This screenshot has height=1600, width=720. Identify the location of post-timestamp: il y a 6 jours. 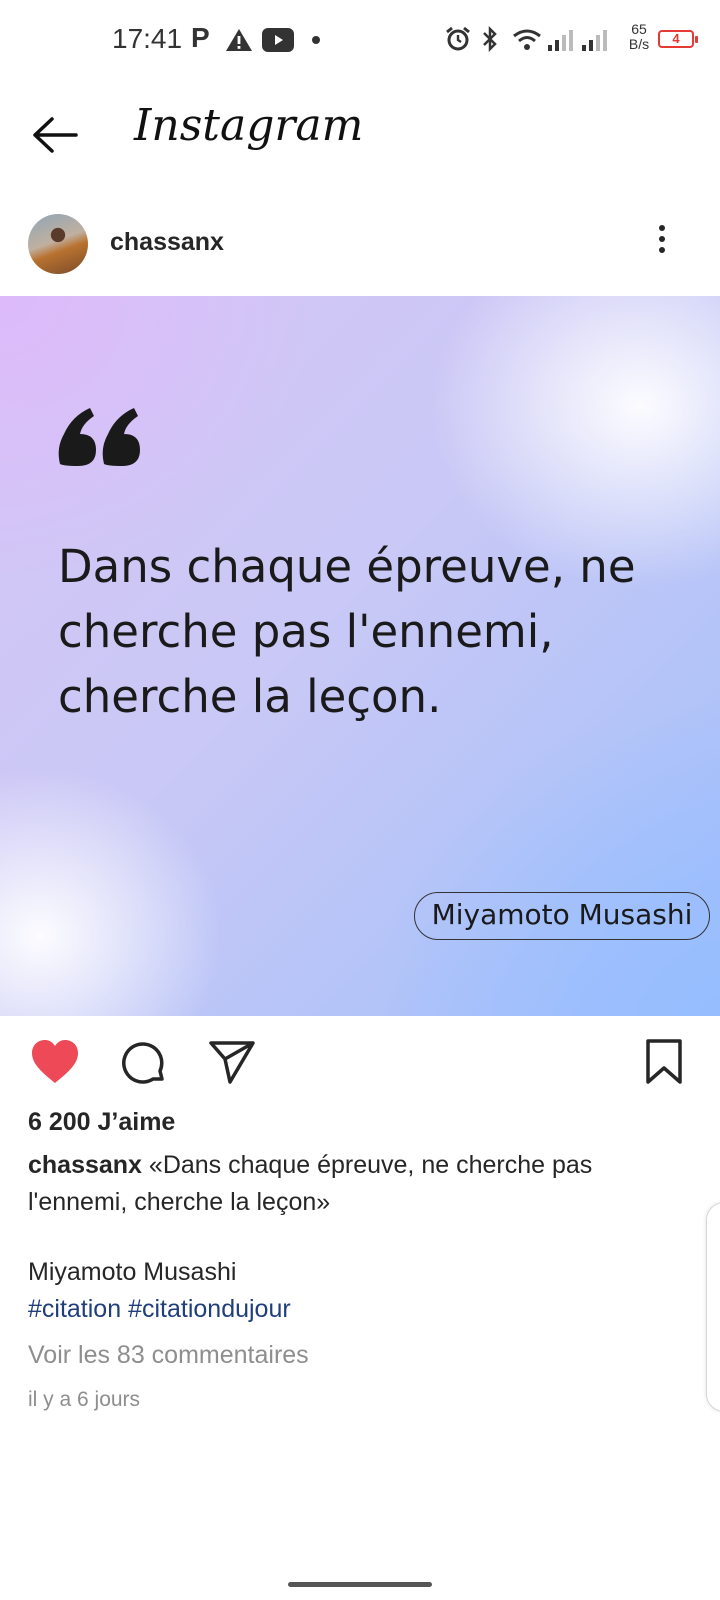
(84, 1399).